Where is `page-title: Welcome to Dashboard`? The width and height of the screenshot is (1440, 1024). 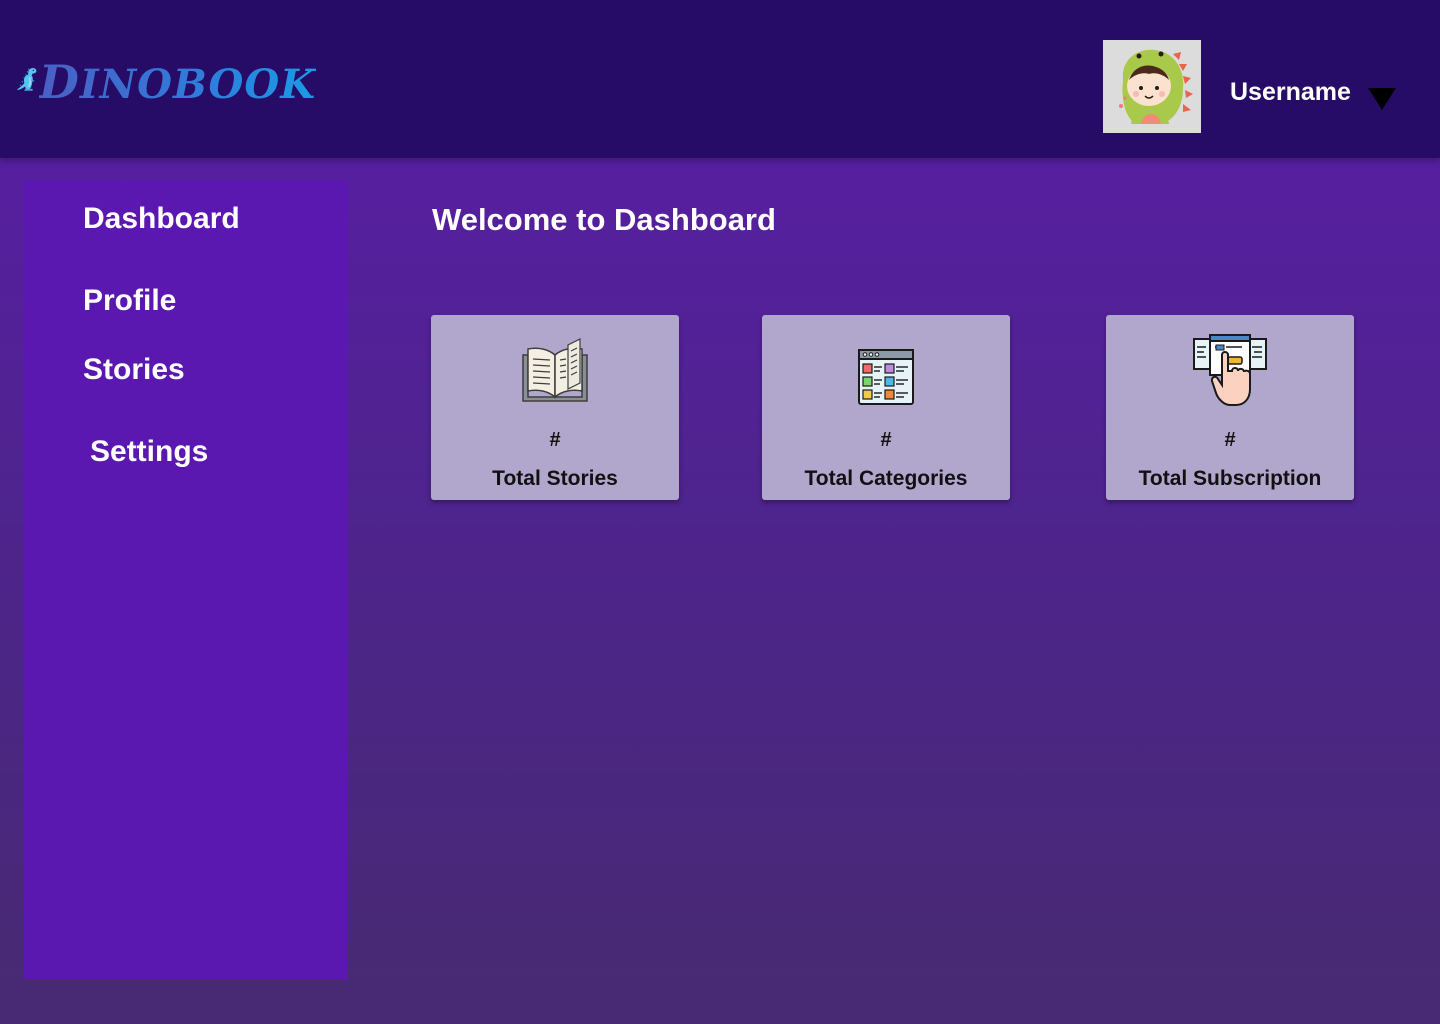 page-title: Welcome to Dashboard is located at coordinates (604, 219).